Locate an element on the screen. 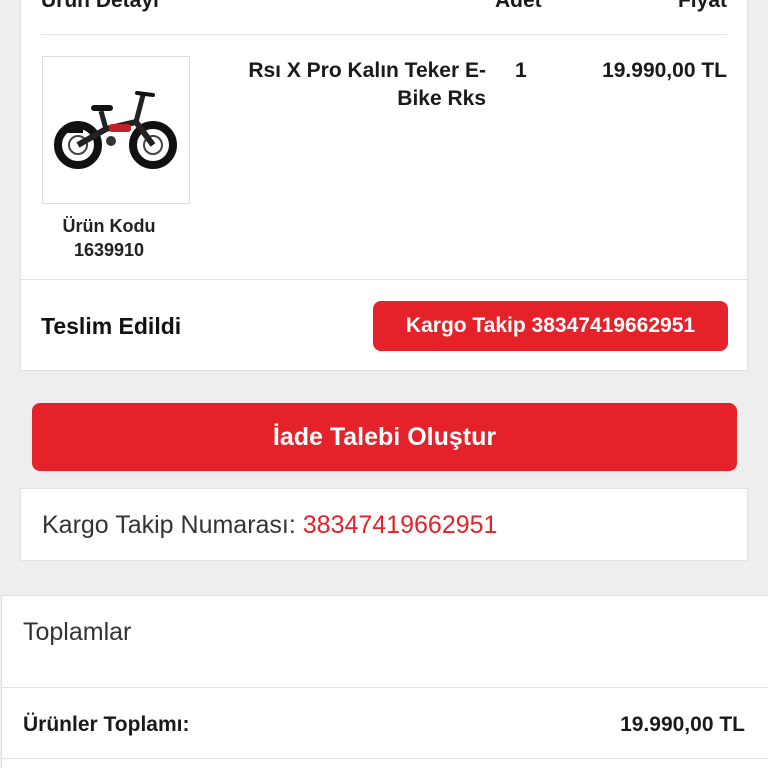 This screenshot has height=768, width=768. product-name: Rsı X Pro Kalın Teker E-Bike Rks is located at coordinates (348, 85).